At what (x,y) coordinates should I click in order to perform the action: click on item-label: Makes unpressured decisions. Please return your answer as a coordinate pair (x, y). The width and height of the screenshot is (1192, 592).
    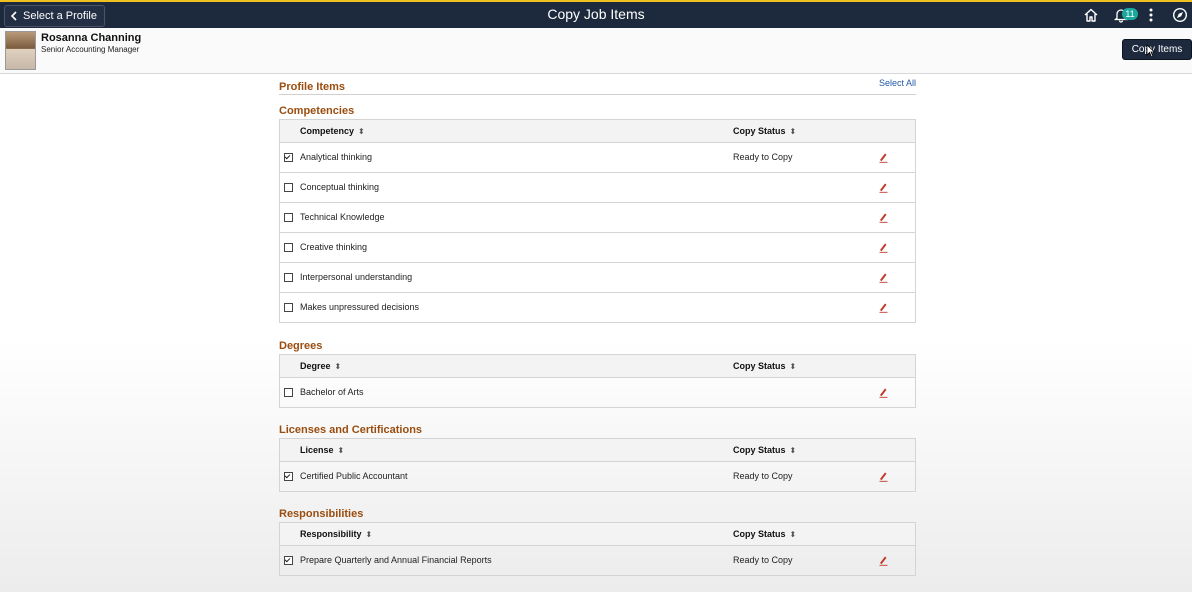
    Looking at the image, I should click on (360, 307).